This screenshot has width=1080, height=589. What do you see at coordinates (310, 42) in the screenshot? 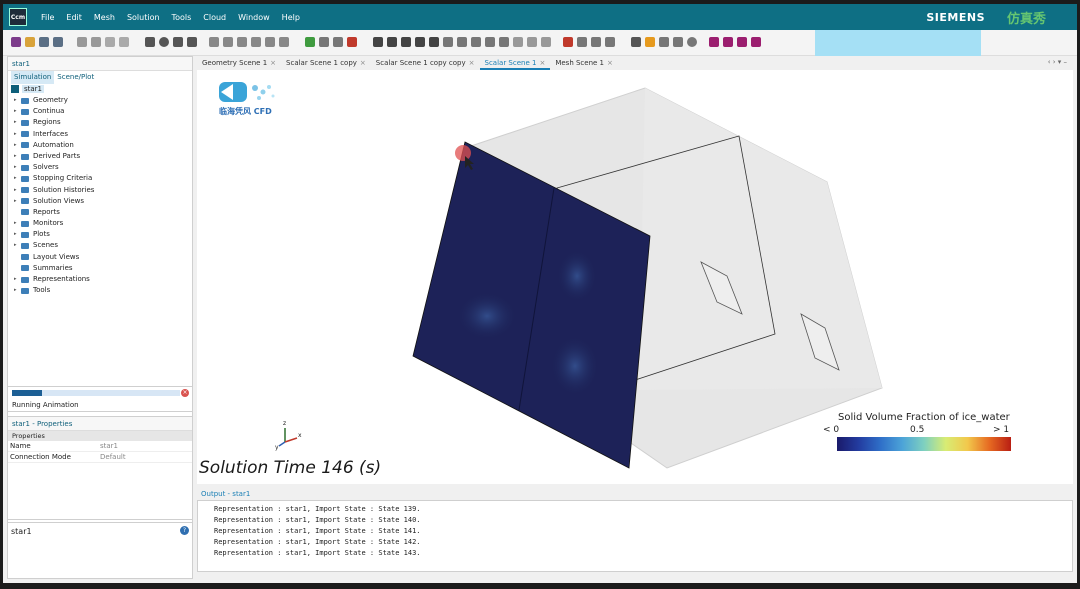
I see `flag-icon` at bounding box center [310, 42].